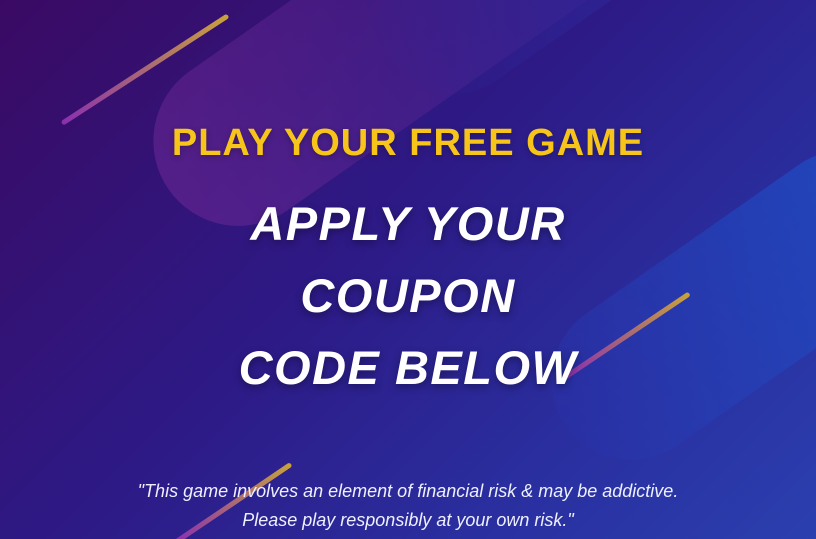 The height and width of the screenshot is (539, 816). I want to click on promo-title-line: APPLY YOUR, so click(408, 223).